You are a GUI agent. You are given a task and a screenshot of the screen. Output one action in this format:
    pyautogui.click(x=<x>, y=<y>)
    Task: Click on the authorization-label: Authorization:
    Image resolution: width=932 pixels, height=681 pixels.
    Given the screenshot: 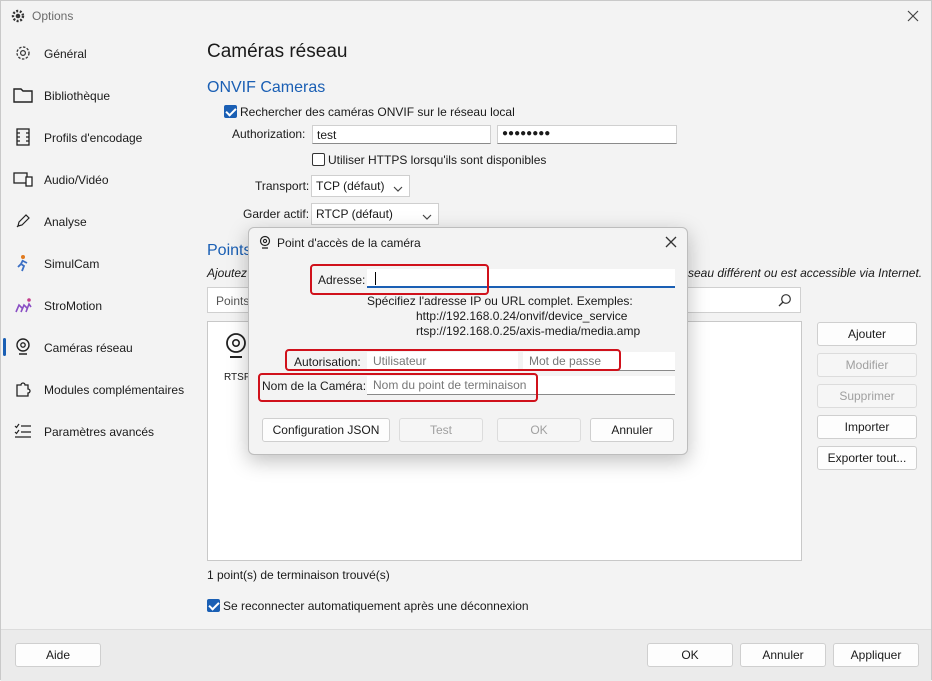 What is the action you would take?
    pyautogui.click(x=269, y=134)
    